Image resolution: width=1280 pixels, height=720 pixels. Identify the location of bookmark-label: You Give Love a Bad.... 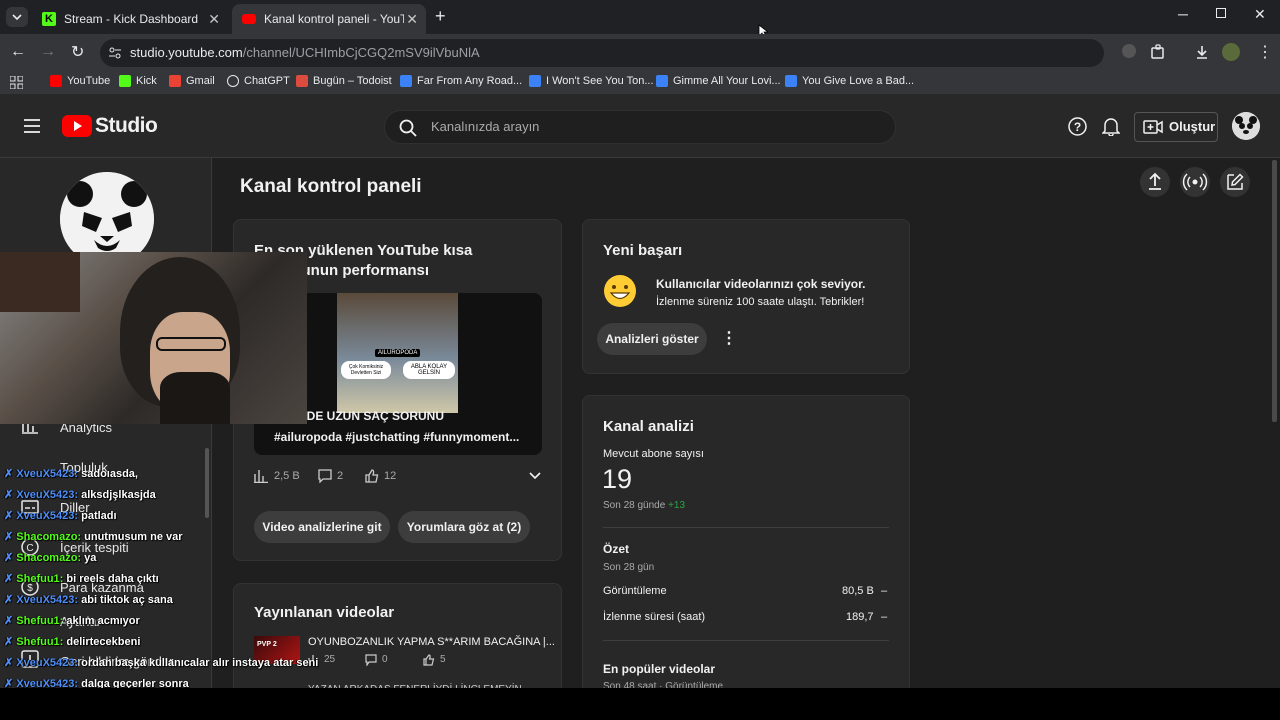
(858, 81).